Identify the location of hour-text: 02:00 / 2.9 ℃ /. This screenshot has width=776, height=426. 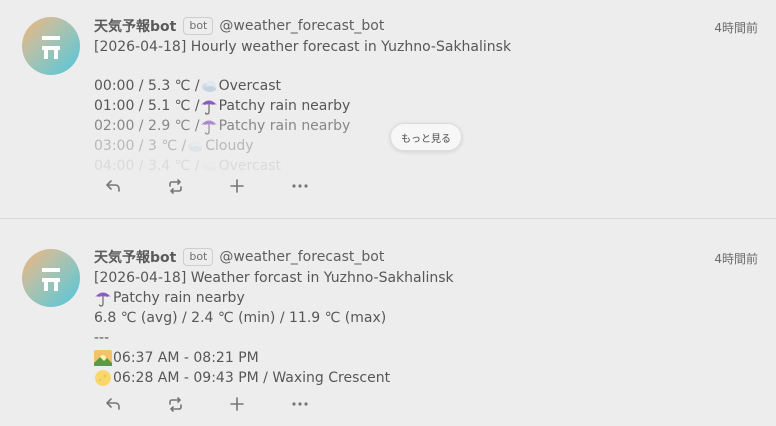
(147, 126).